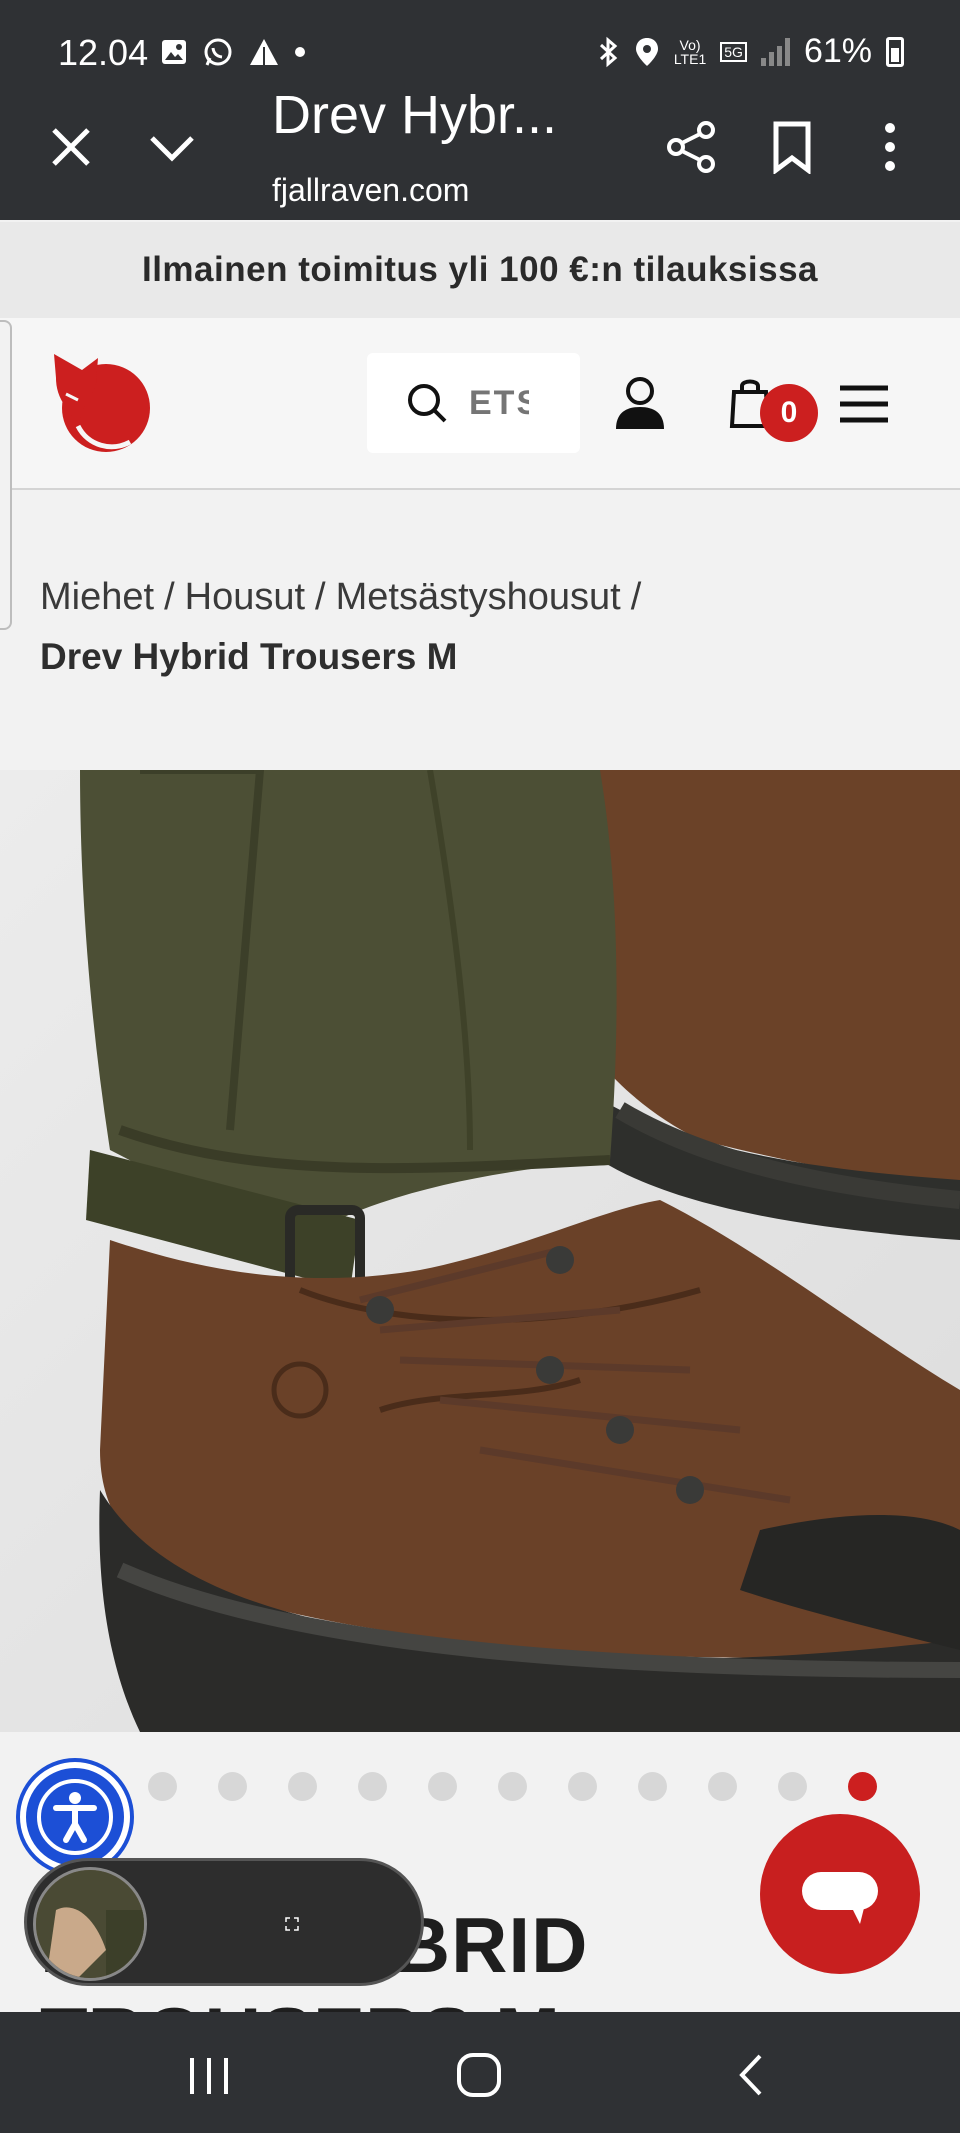  Describe the element at coordinates (209, 2076) in the screenshot. I see `recent-apps-icon` at that location.